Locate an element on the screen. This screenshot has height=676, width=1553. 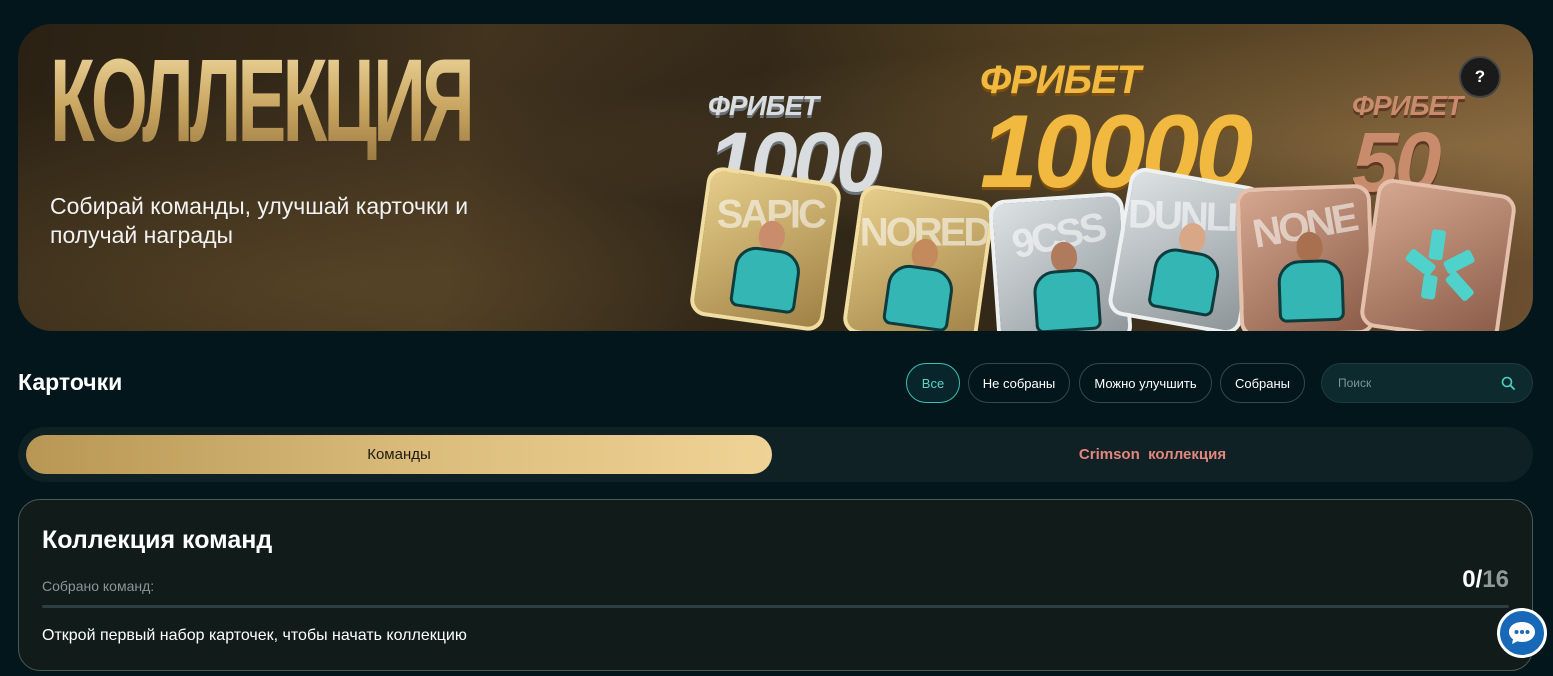
chat-button is located at coordinates (1522, 633).